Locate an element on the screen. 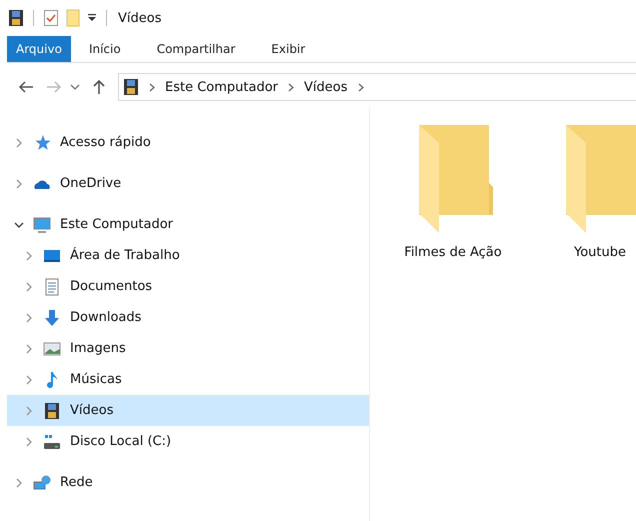  sidebar-label: Documentos is located at coordinates (111, 286).